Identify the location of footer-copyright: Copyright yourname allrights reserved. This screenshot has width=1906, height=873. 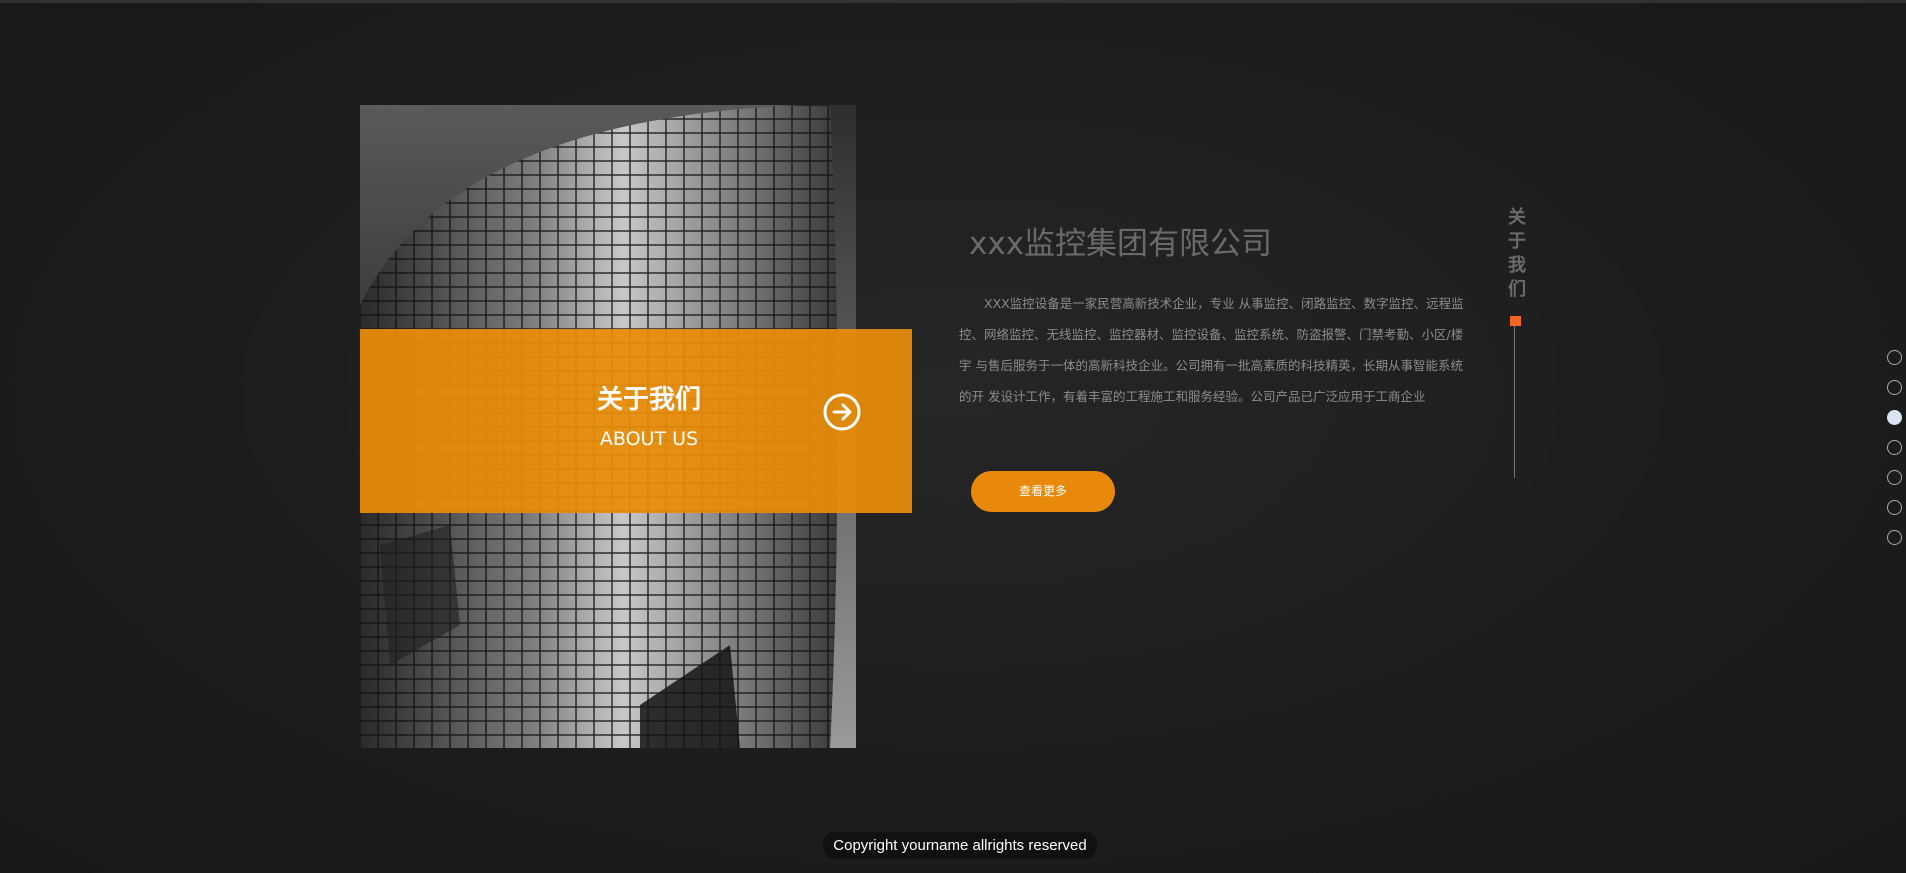
(960, 845).